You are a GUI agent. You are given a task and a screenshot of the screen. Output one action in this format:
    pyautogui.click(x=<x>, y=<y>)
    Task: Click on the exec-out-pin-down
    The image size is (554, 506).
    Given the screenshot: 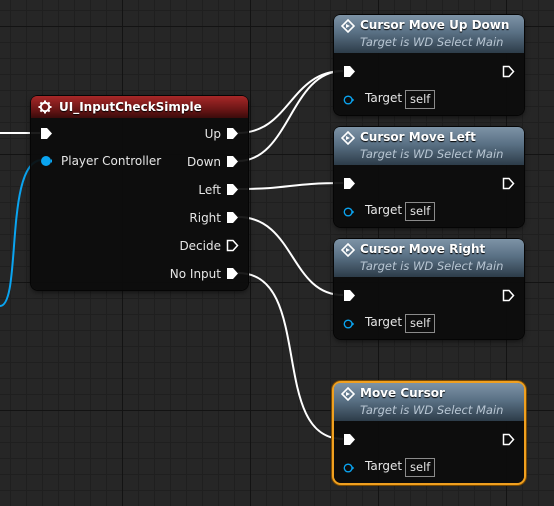 What is the action you would take?
    pyautogui.click(x=232, y=161)
    